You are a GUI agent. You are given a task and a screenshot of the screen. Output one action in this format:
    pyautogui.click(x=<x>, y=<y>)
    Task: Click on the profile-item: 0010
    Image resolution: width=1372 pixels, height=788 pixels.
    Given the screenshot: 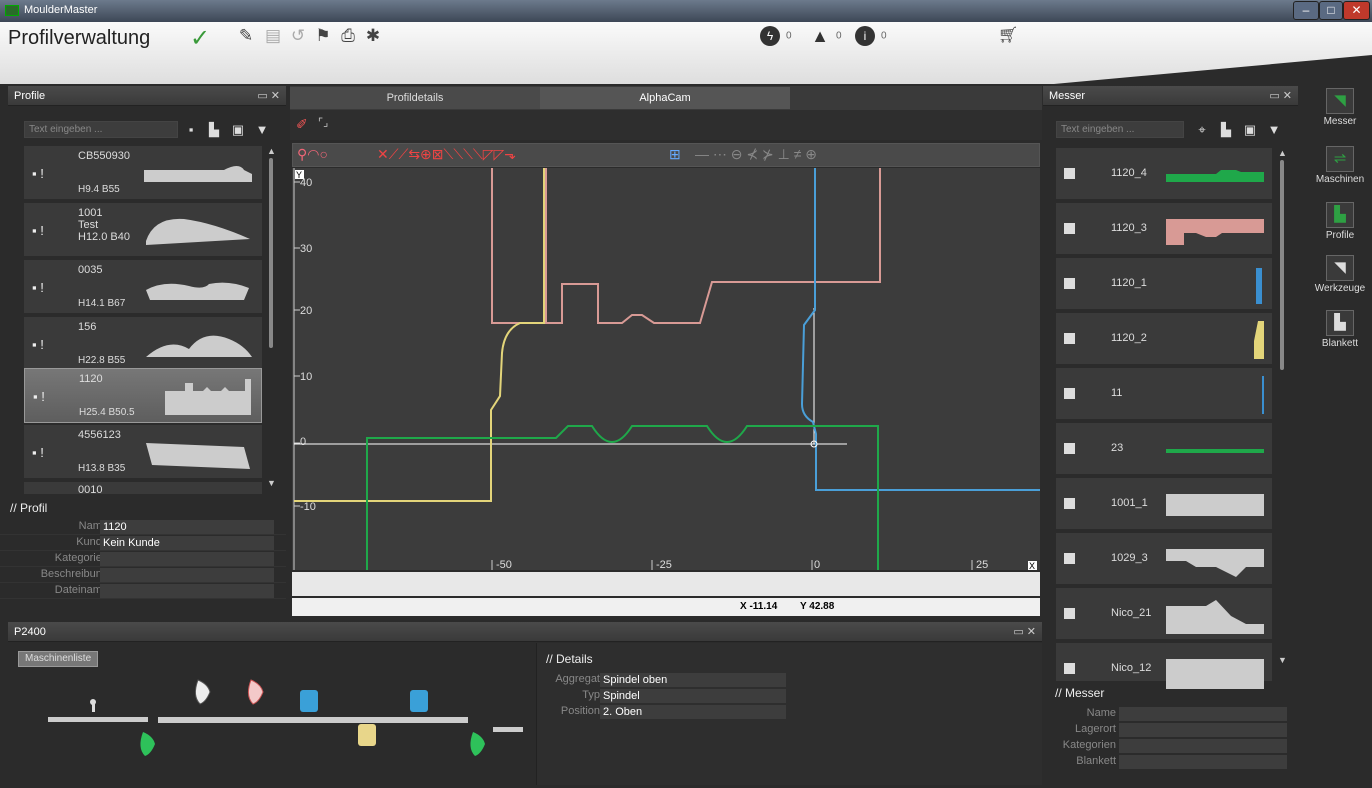 What is the action you would take?
    pyautogui.click(x=143, y=489)
    